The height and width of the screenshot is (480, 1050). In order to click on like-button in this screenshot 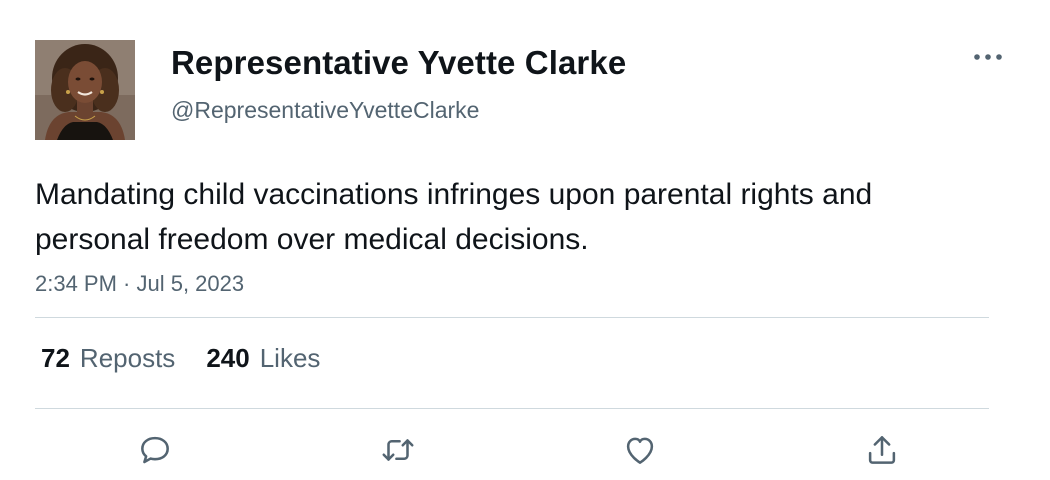, I will do `click(640, 450)`.